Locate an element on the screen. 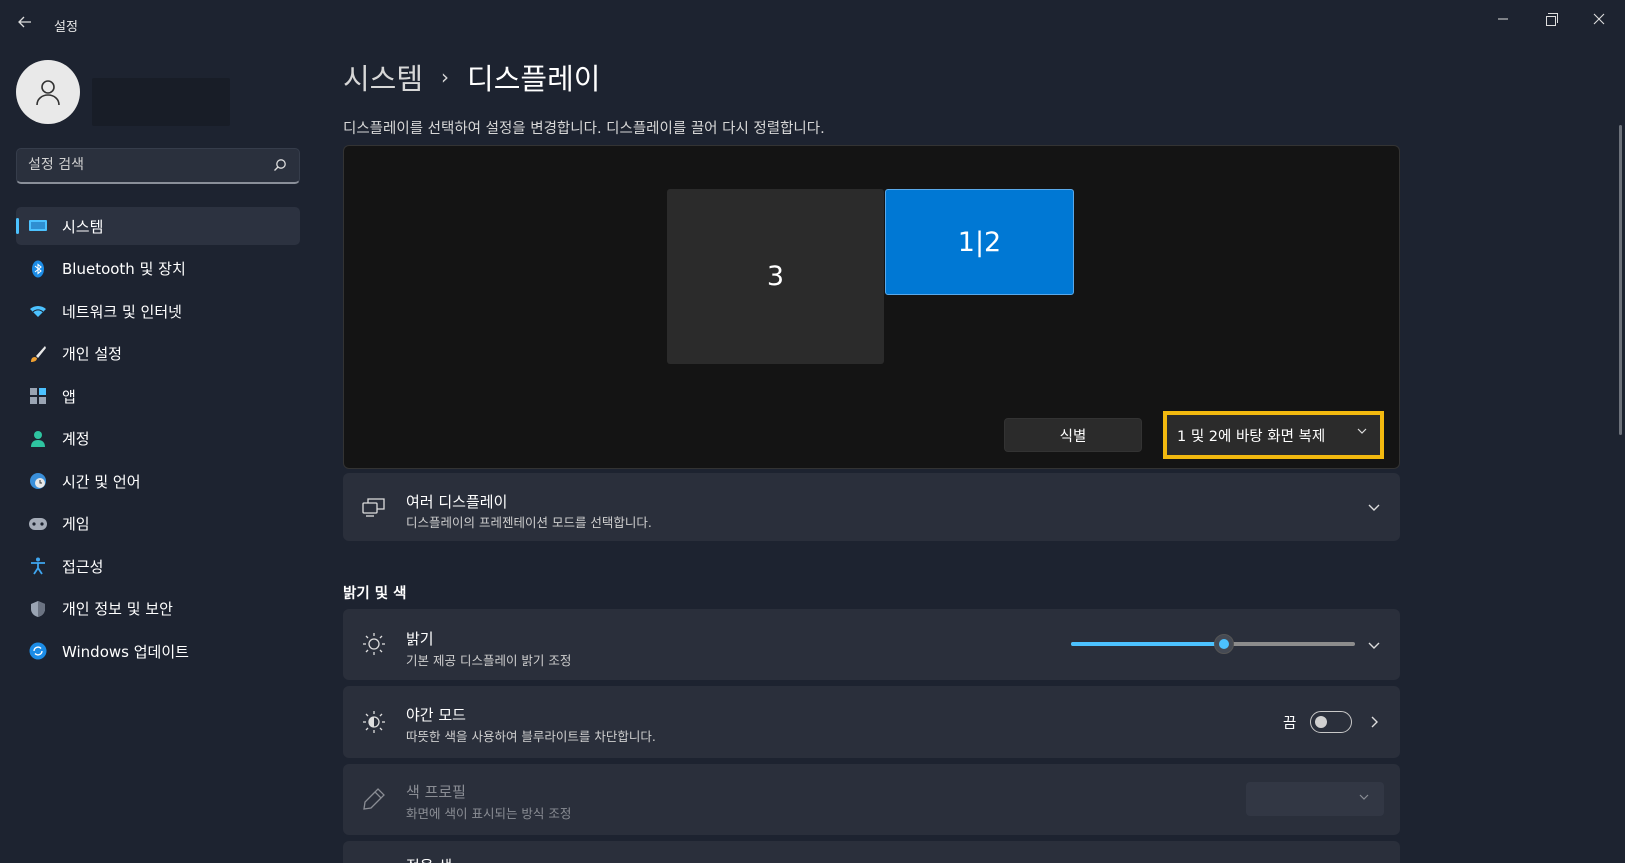  display-mode-value: 1 및 2에 바탕 화면 복제 is located at coordinates (1251, 436).